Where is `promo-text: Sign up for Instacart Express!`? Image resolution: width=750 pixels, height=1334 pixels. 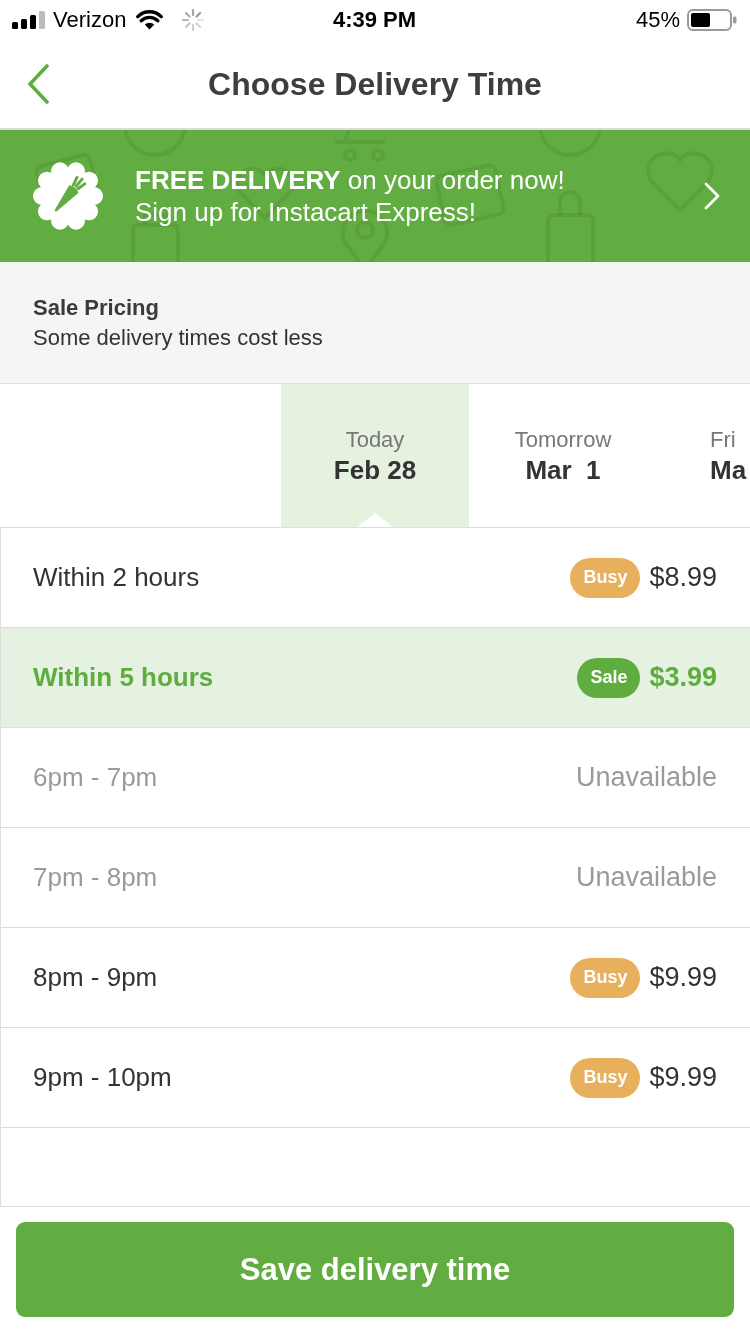 promo-text: Sign up for Instacart Express! is located at coordinates (306, 212).